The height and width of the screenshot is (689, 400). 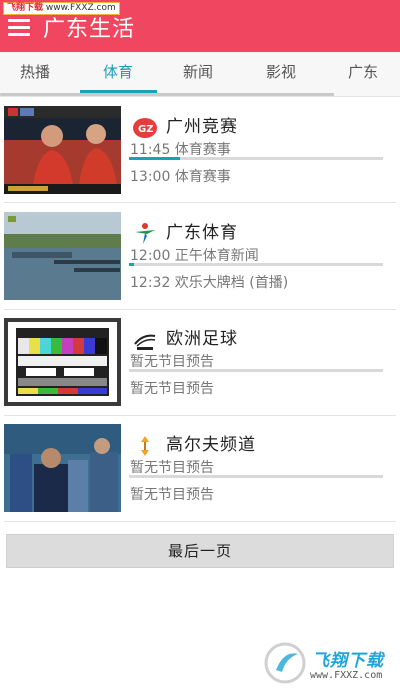 What do you see at coordinates (19, 26) in the screenshot?
I see `menu-icon` at bounding box center [19, 26].